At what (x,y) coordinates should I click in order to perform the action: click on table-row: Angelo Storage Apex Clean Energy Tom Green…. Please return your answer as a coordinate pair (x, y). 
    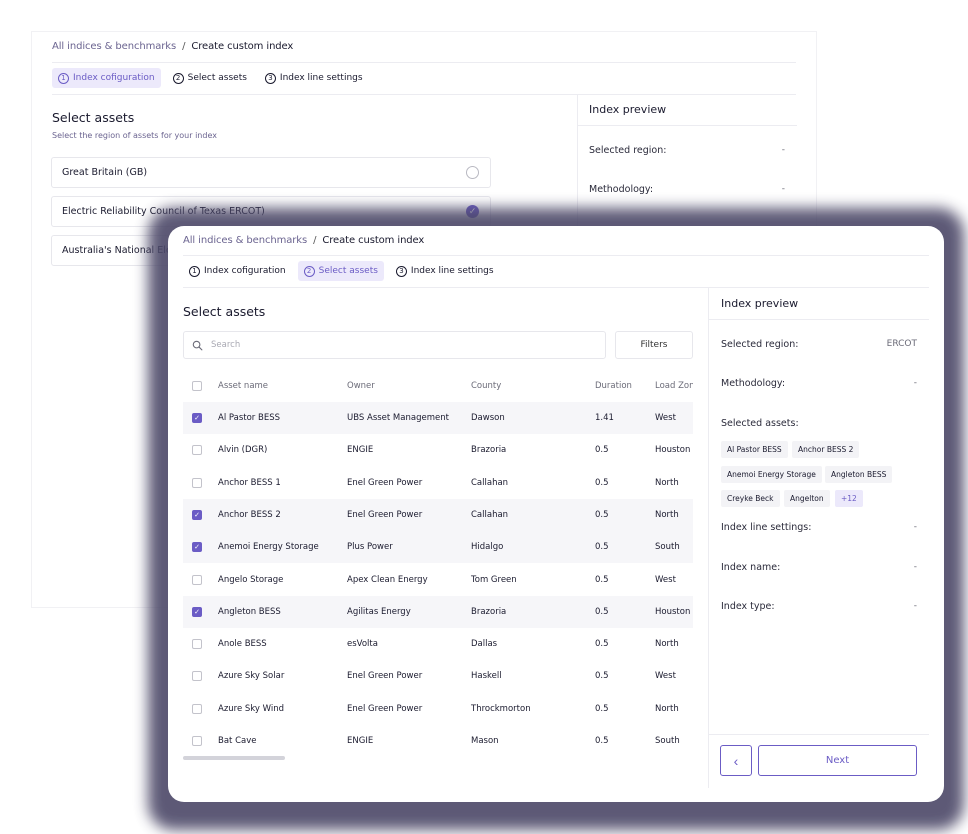
    Looking at the image, I should click on (438, 580).